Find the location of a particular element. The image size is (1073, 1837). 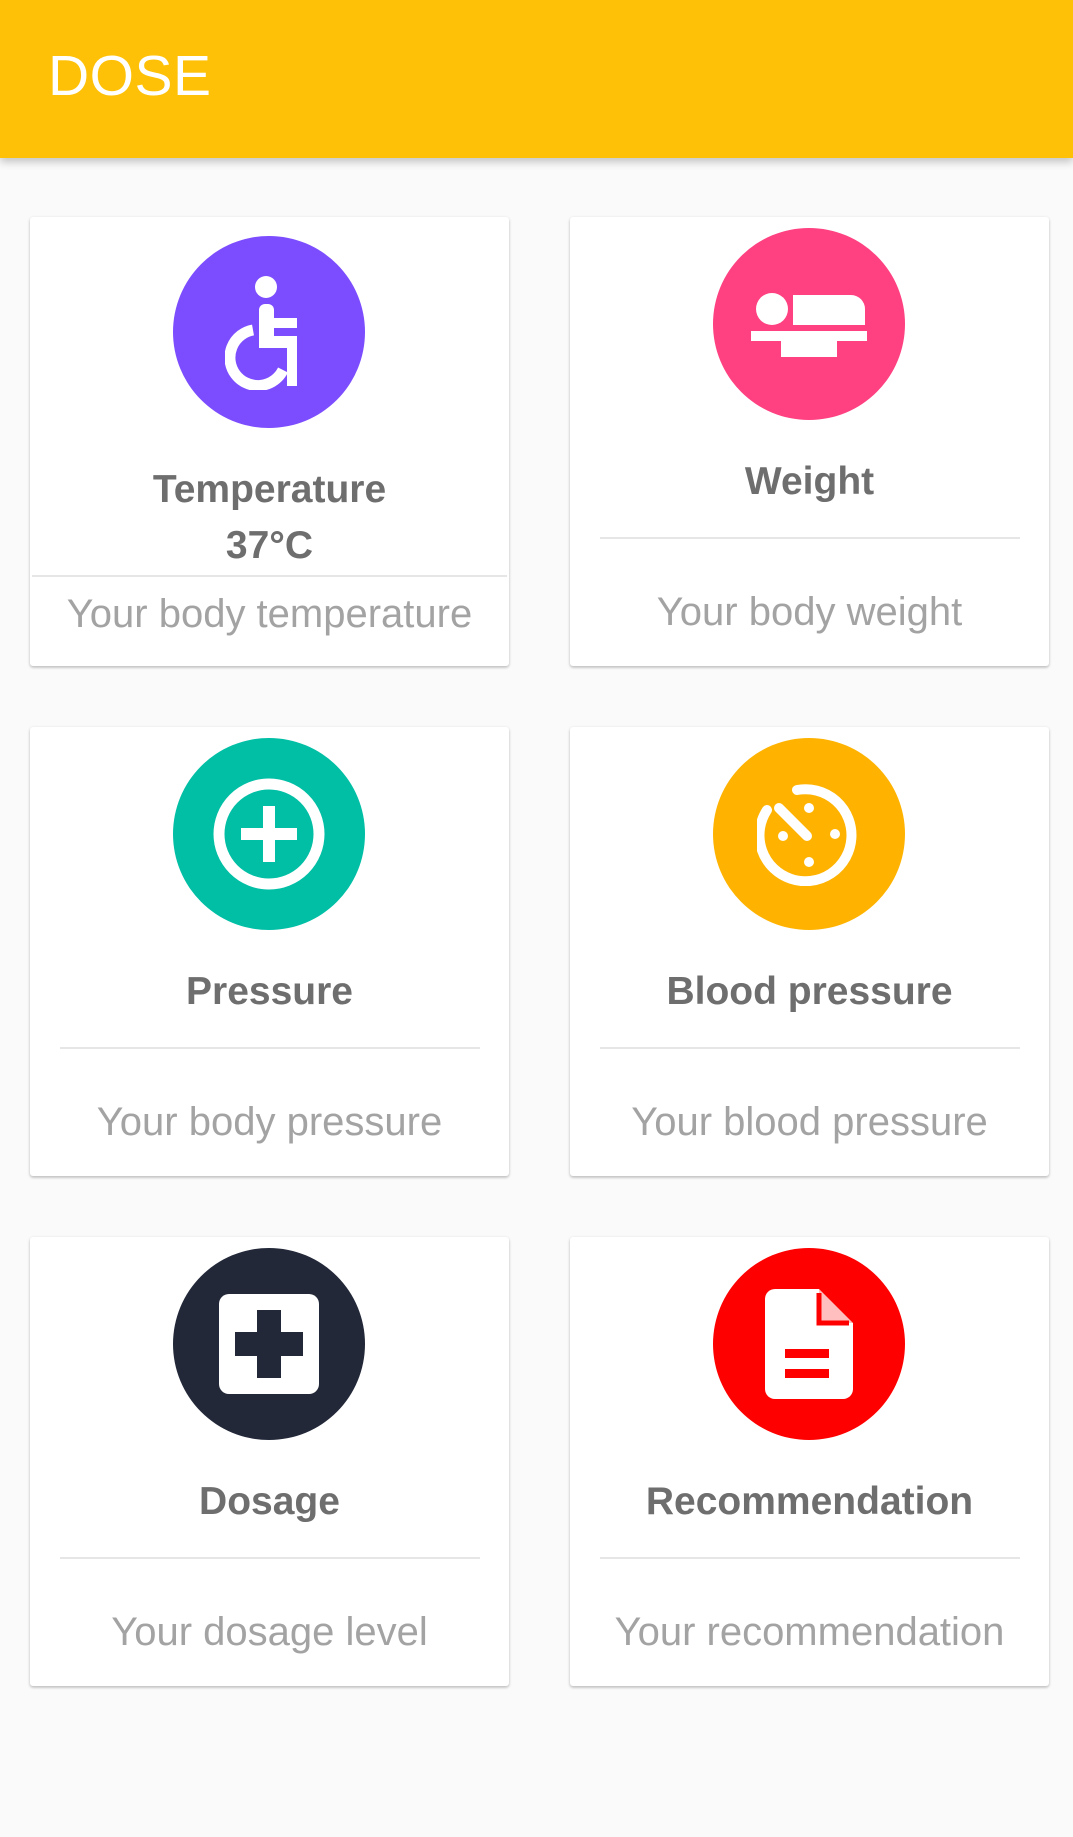

recommendation-title: Recommendation is located at coordinates (809, 1501).